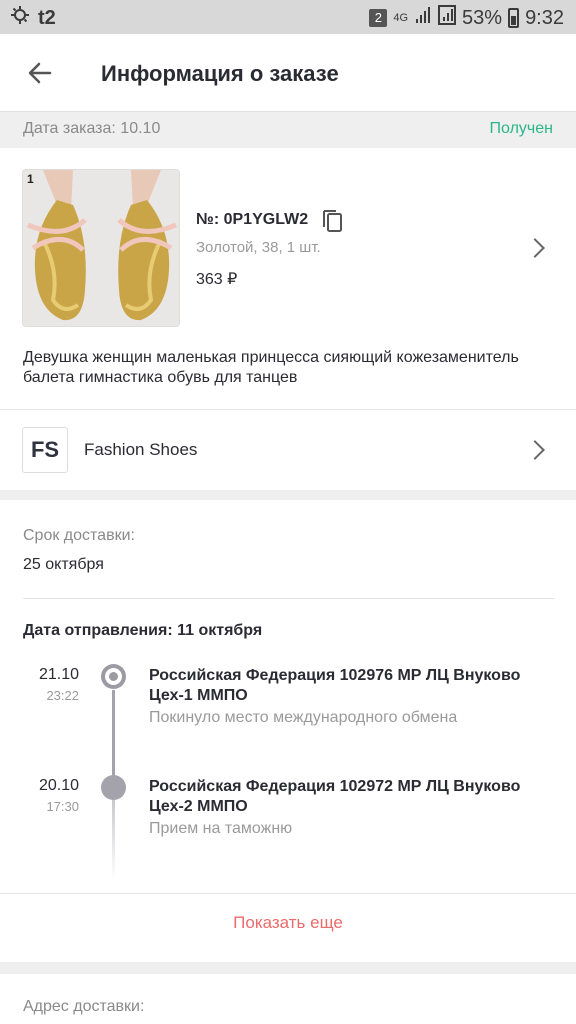  I want to click on event-date: 20.10, so click(58, 785).